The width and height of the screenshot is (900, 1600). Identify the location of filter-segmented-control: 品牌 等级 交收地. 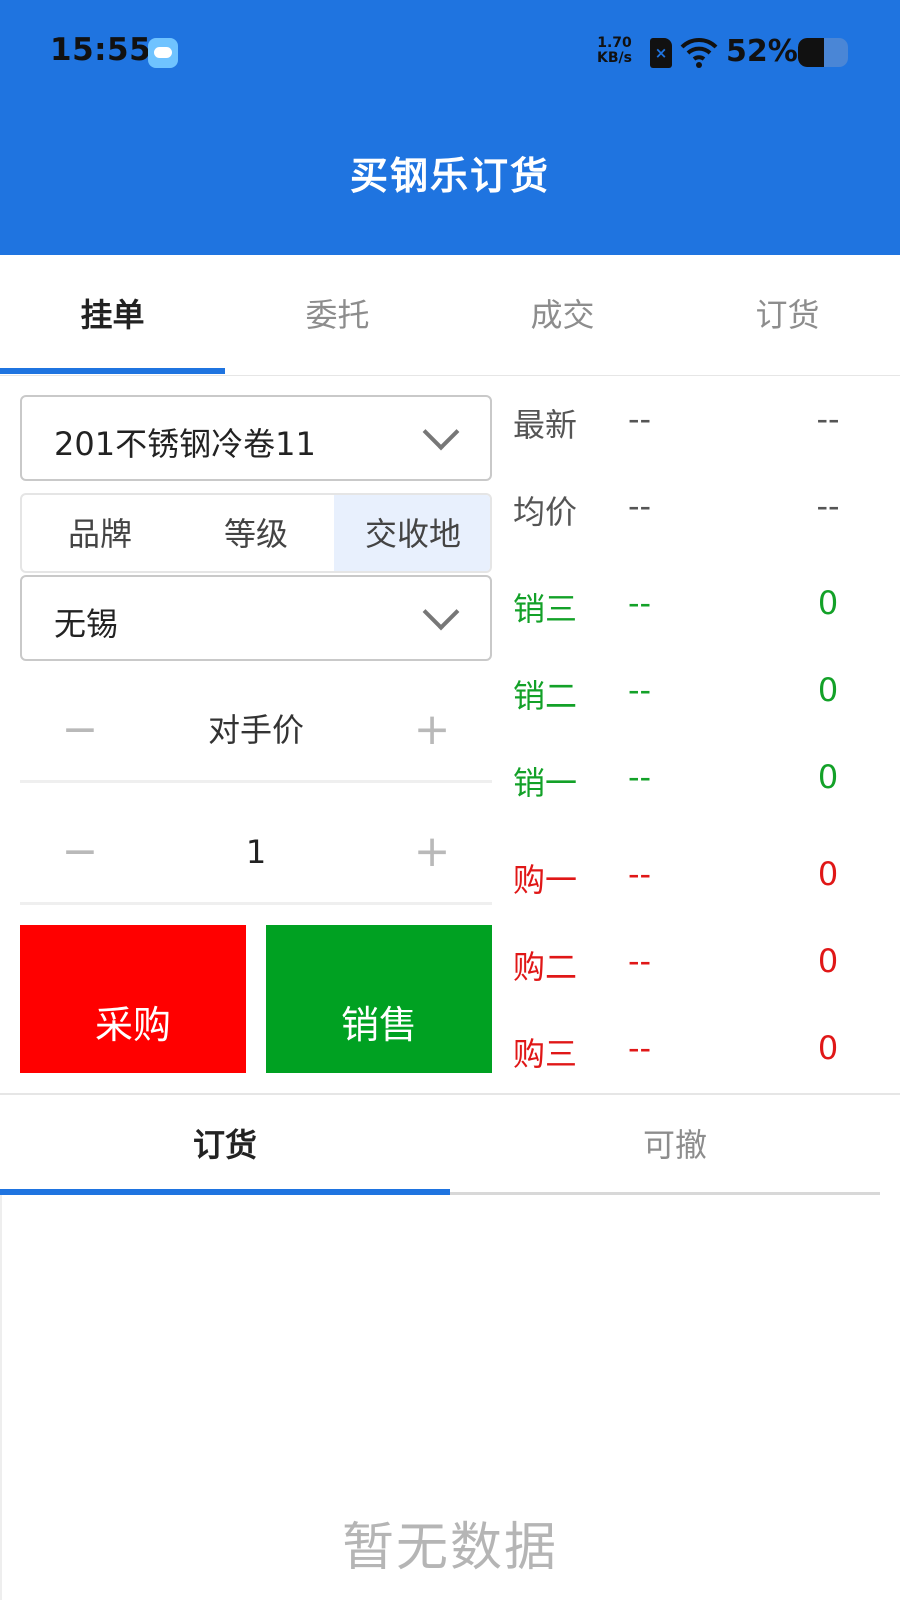
(256, 533).